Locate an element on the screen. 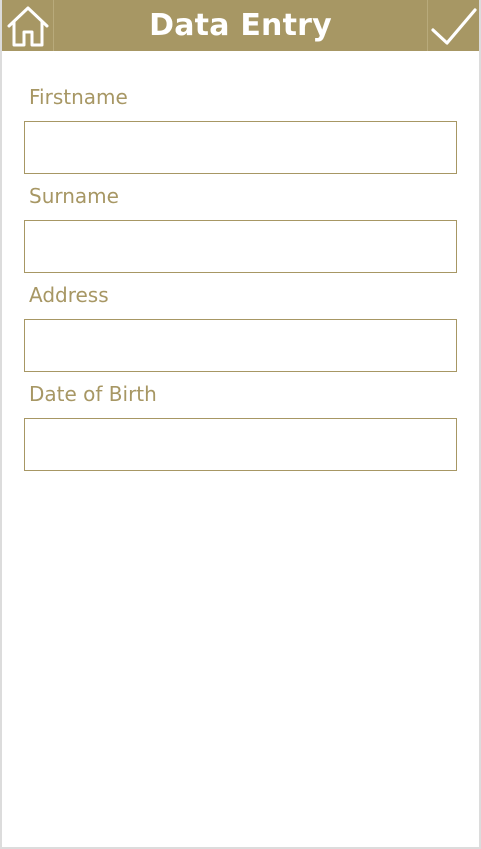  address-input is located at coordinates (240, 345).